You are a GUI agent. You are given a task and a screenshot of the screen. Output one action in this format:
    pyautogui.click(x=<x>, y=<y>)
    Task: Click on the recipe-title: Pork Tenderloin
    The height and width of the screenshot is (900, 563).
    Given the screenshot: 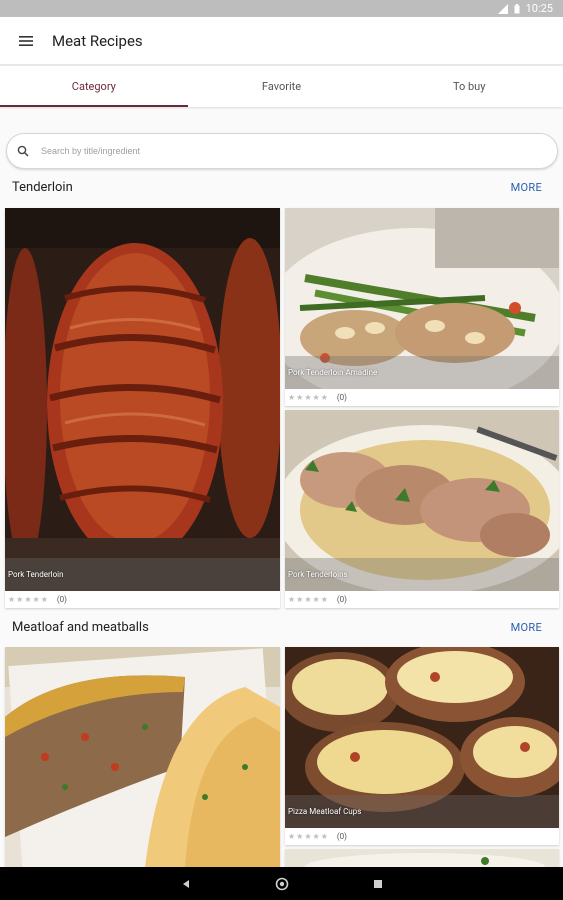 What is the action you would take?
    pyautogui.click(x=142, y=574)
    